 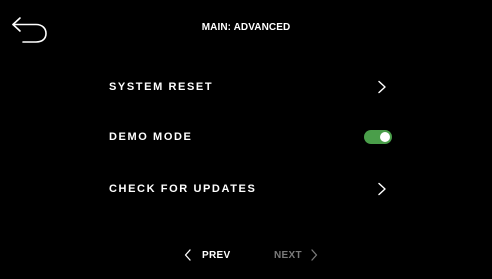 I want to click on next-label: NEXT, so click(x=288, y=255).